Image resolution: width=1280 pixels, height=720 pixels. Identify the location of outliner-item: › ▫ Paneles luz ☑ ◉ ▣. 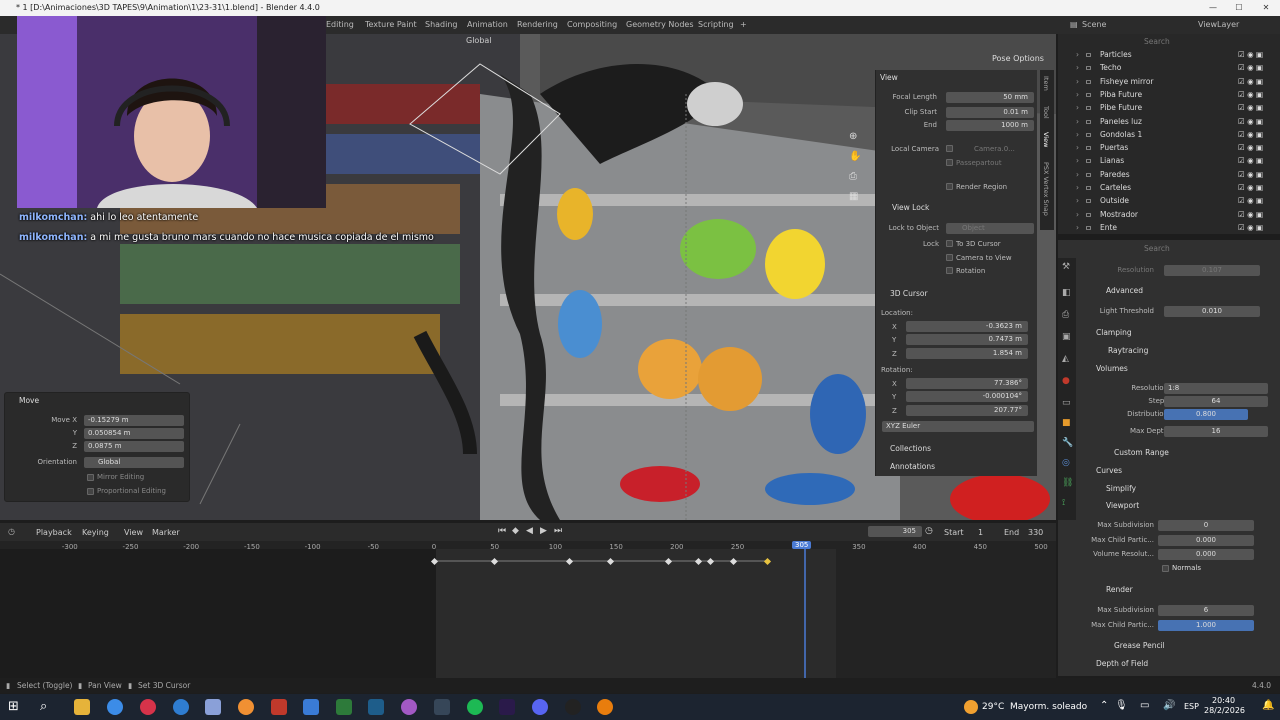
(1169, 121).